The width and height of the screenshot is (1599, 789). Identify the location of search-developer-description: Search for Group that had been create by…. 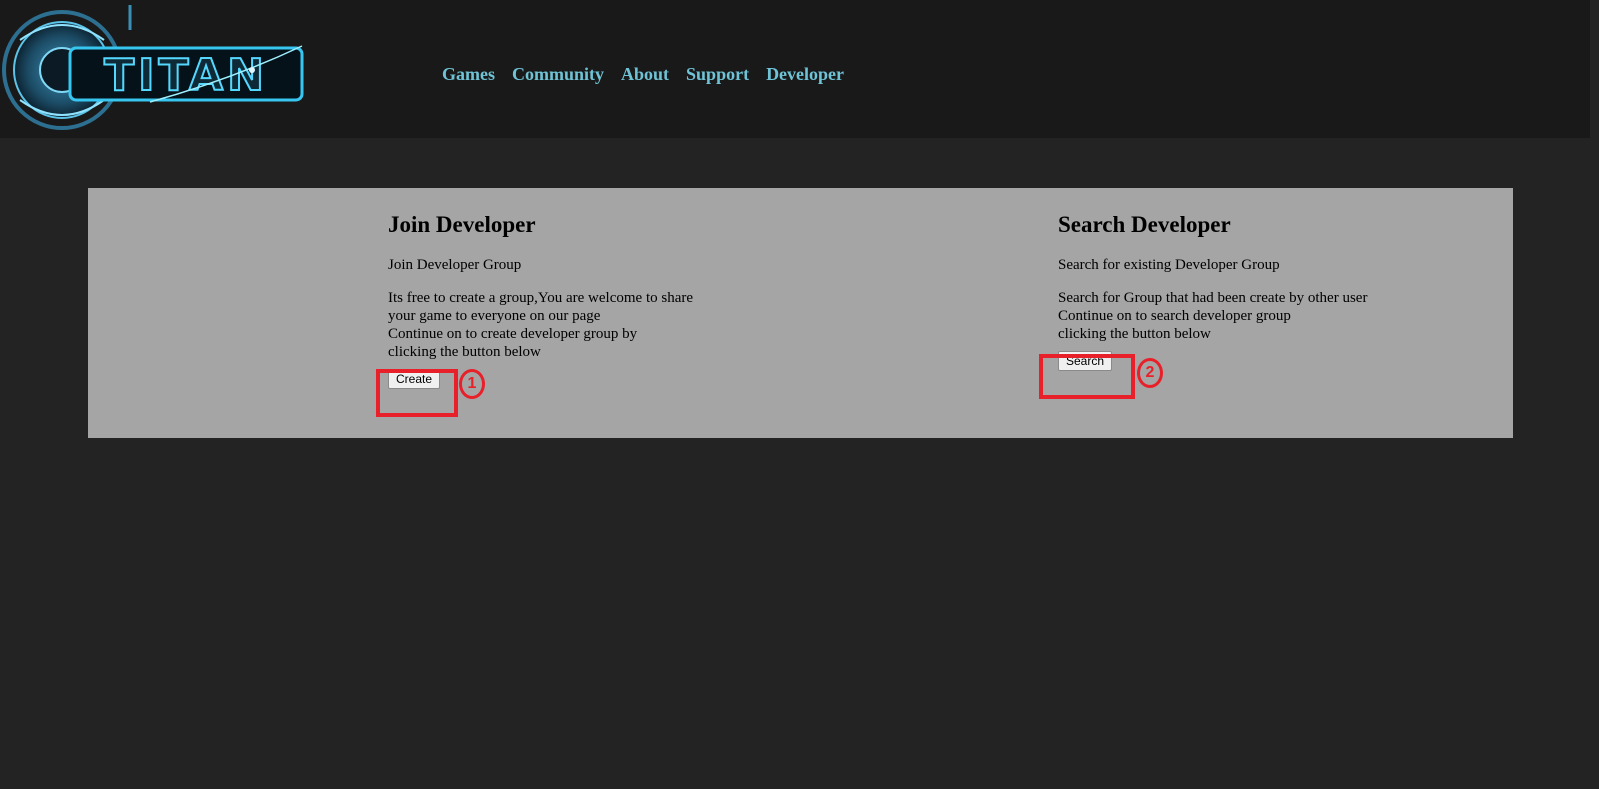
(1213, 316).